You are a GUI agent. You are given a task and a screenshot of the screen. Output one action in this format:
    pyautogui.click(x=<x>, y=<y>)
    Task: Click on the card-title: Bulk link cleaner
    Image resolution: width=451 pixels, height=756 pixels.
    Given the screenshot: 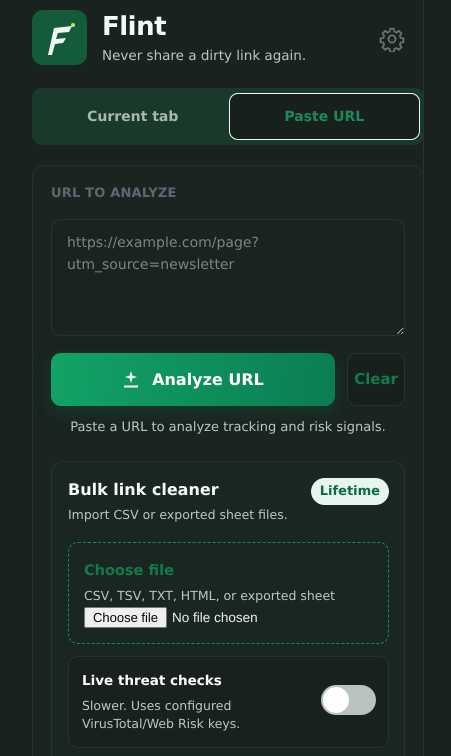 What is the action you would take?
    pyautogui.click(x=143, y=488)
    